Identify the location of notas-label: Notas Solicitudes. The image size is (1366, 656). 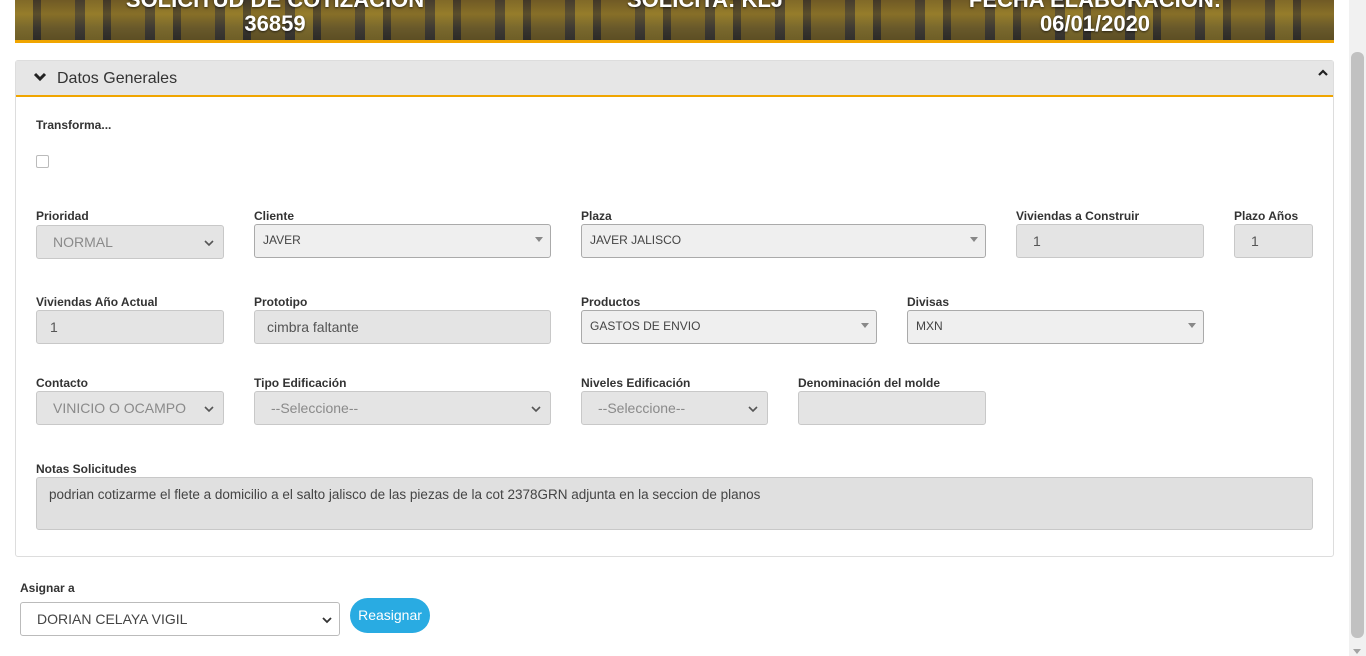
(86, 469).